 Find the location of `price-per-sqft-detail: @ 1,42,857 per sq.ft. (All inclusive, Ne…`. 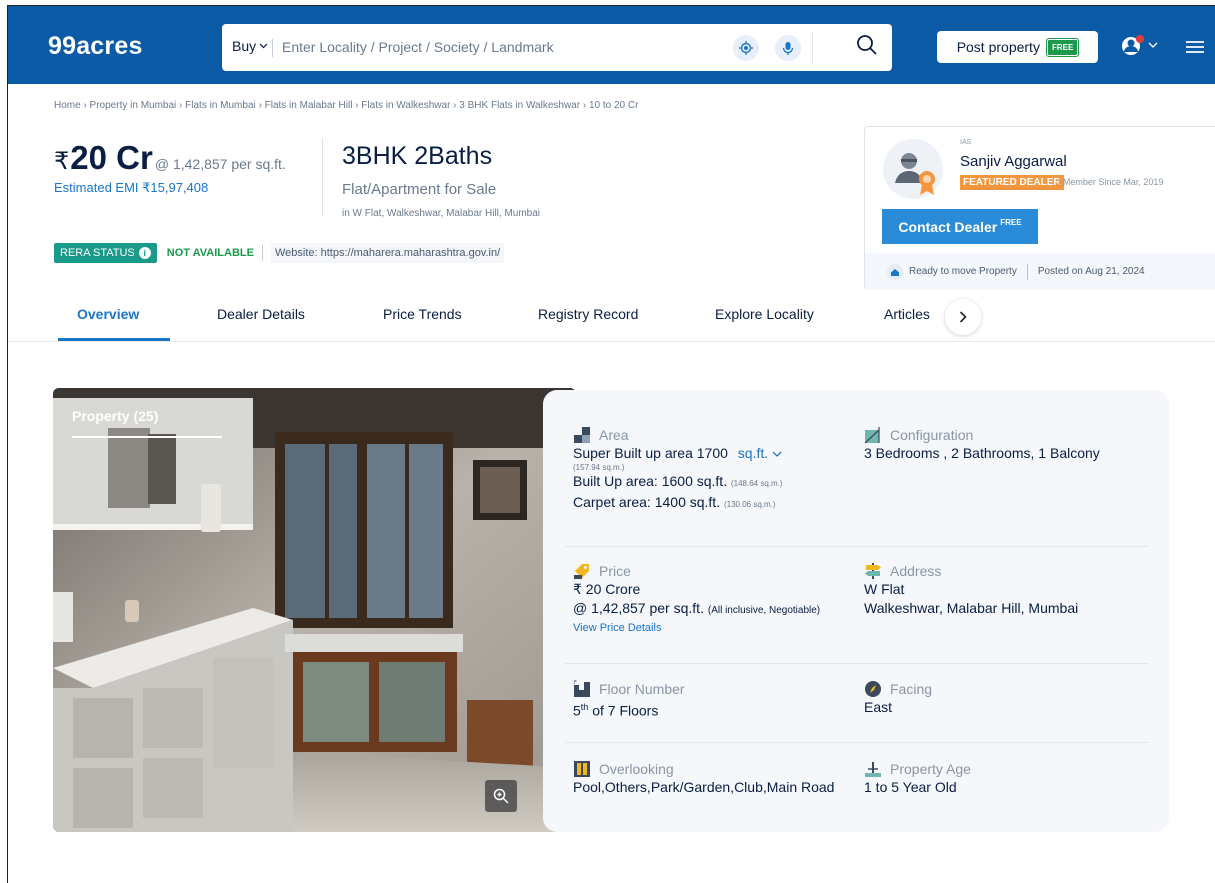

price-per-sqft-detail: @ 1,42,857 per sq.ft. (All inclusive, Ne… is located at coordinates (718, 609).